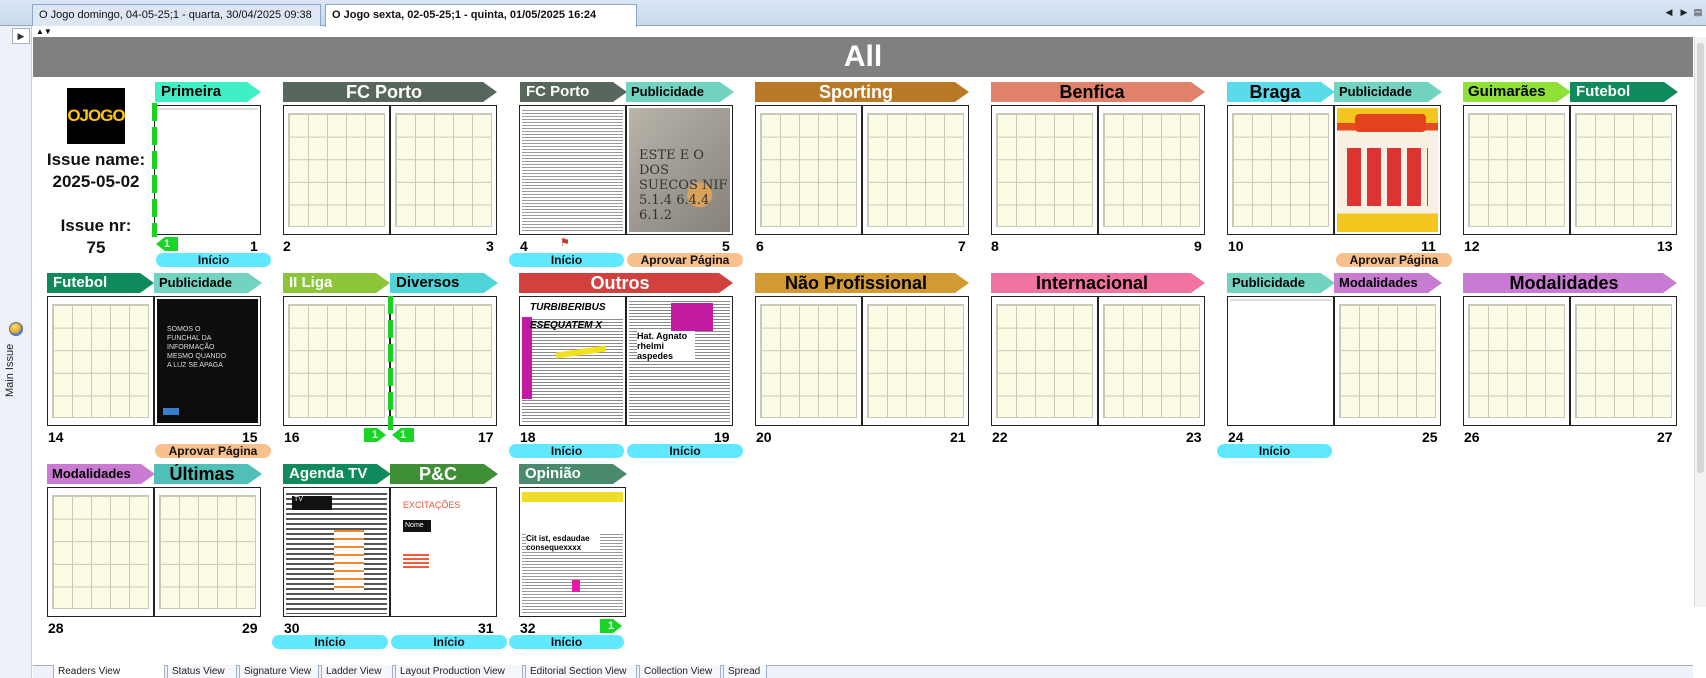 Image resolution: width=1706 pixels, height=678 pixels. I want to click on collapse-arrows-icon: ▲▼, so click(48, 32).